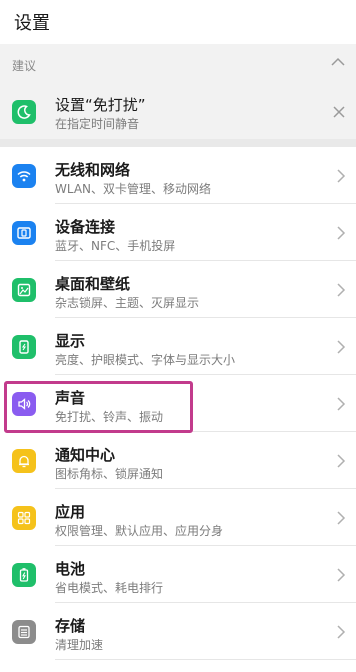  I want to click on item-title: 电池, so click(70, 569).